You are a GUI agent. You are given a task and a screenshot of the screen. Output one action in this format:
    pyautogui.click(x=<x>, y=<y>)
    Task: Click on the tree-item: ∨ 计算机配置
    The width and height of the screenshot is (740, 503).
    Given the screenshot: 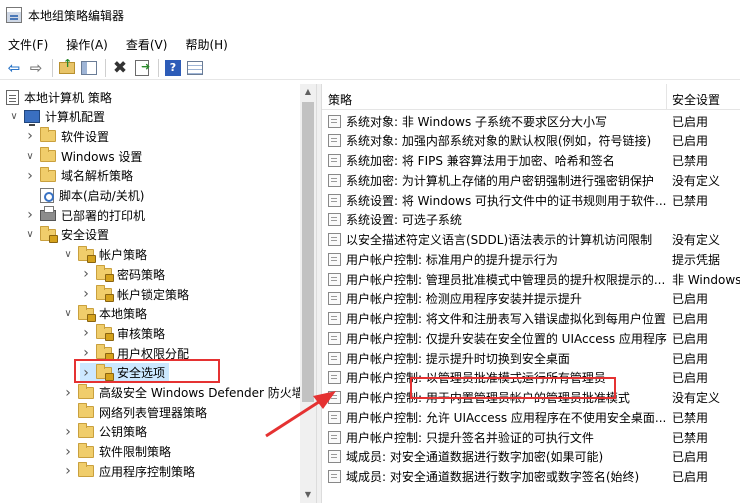 What is the action you would take?
    pyautogui.click(x=56, y=117)
    